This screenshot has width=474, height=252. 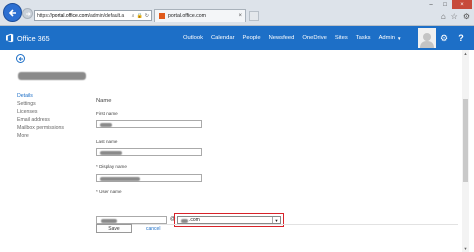 I want to click on nav-email-address: Email address, so click(x=40, y=120).